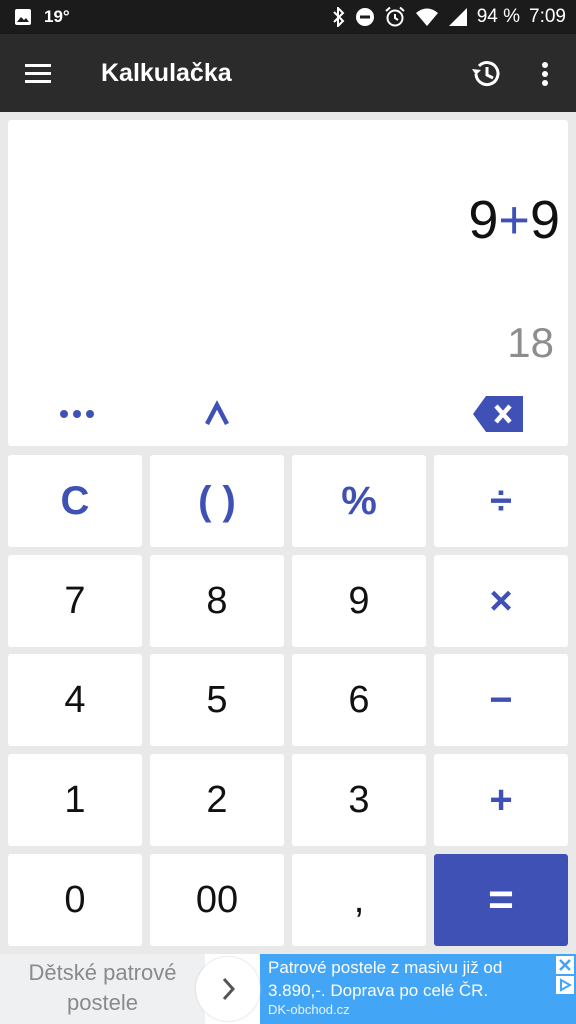 This screenshot has width=576, height=1024. I want to click on expression: 9+9, so click(514, 220).